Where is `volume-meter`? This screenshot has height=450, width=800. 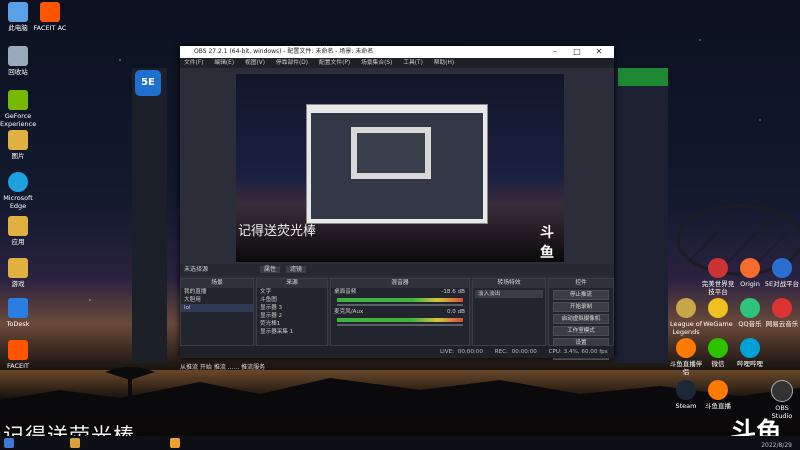 volume-meter is located at coordinates (400, 320).